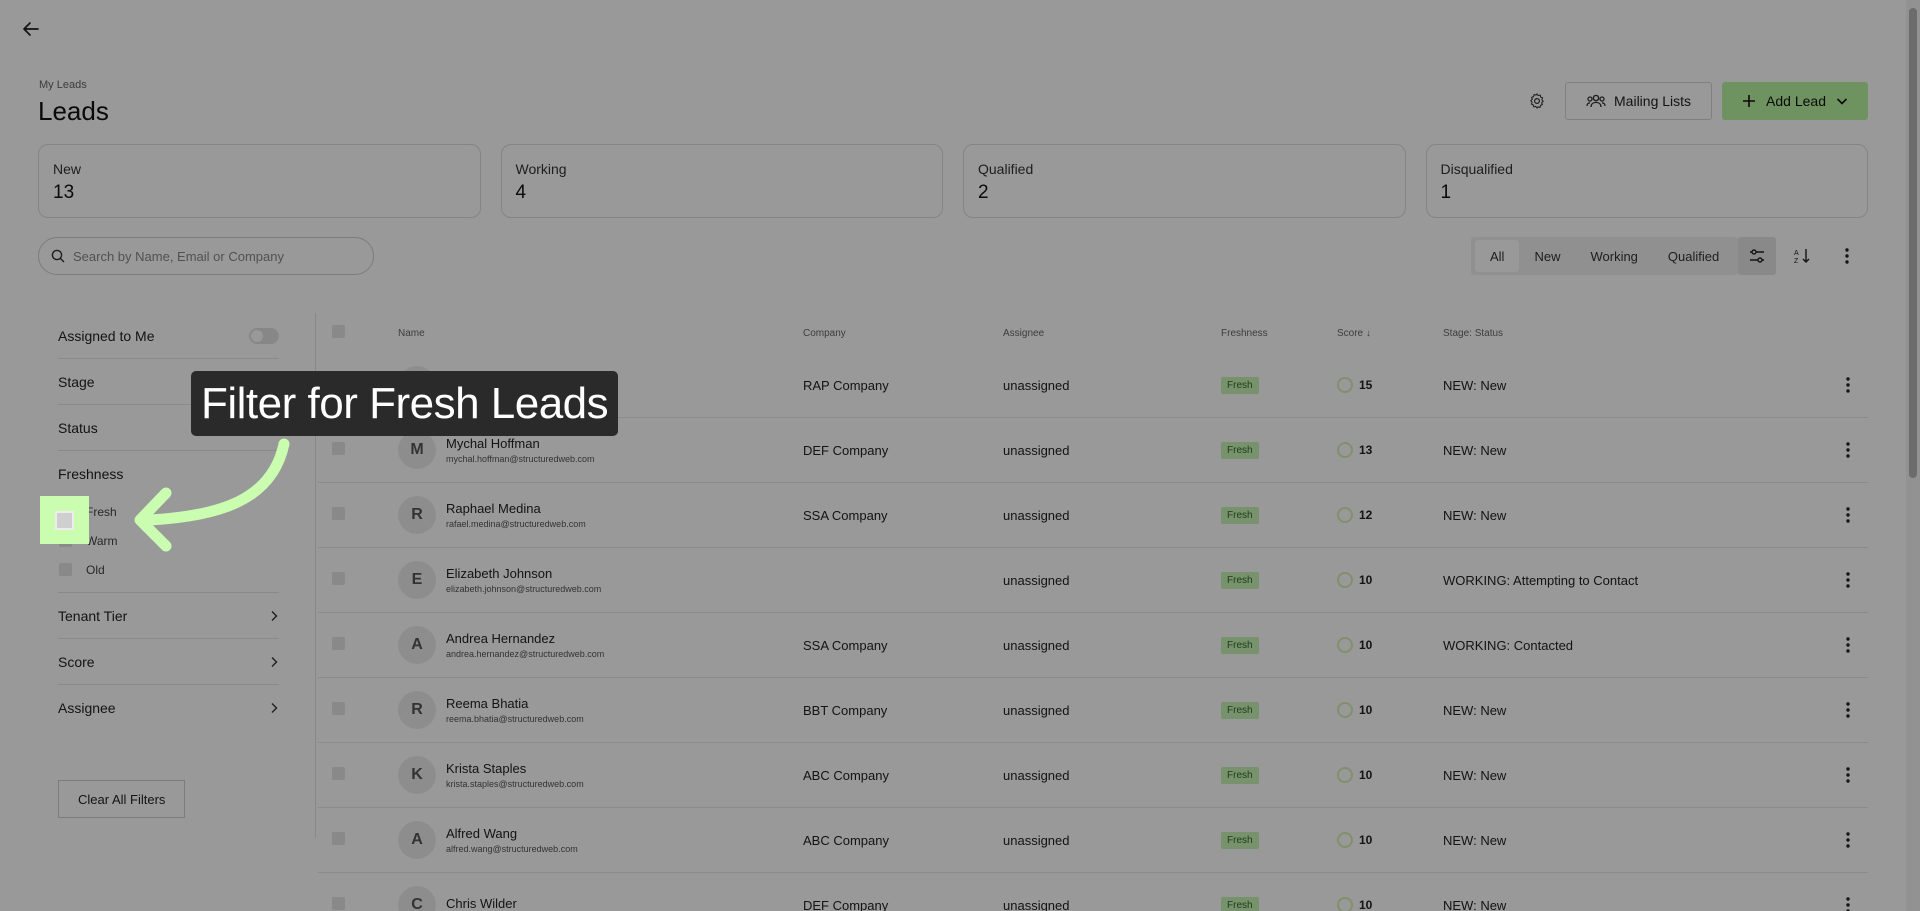  What do you see at coordinates (208, 256) in the screenshot?
I see `search-input` at bounding box center [208, 256].